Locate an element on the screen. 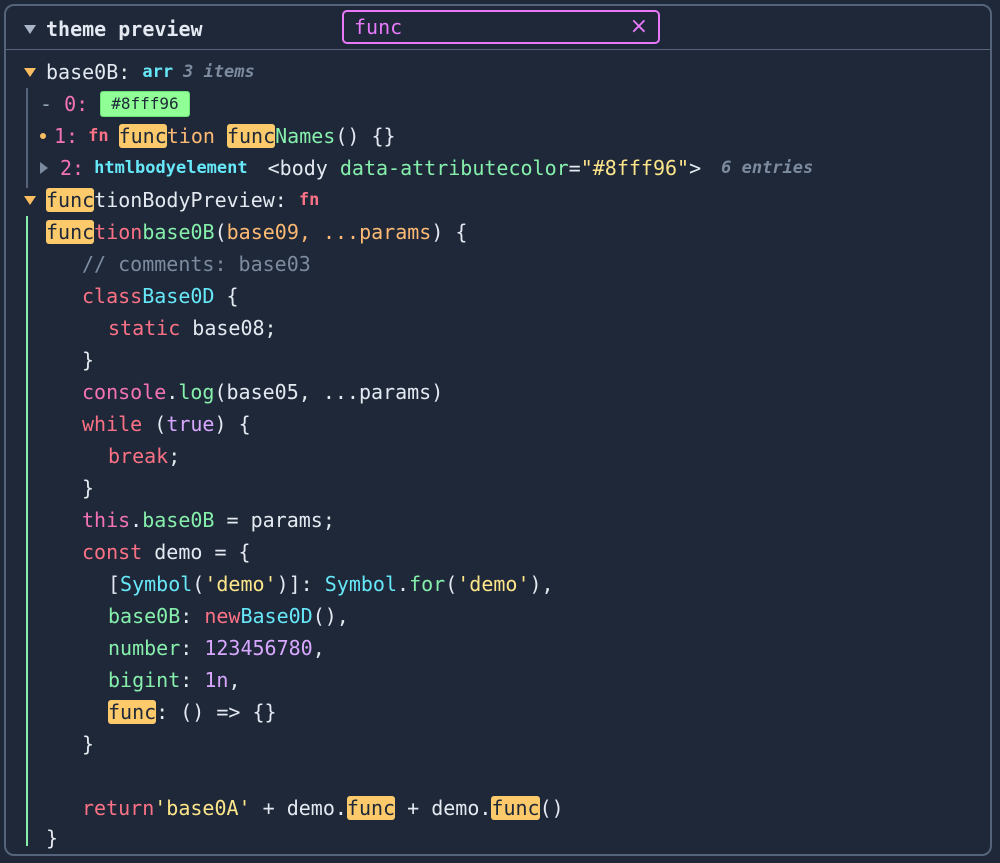 This screenshot has height=863, width=1000. node-type: arr is located at coordinates (158, 72).